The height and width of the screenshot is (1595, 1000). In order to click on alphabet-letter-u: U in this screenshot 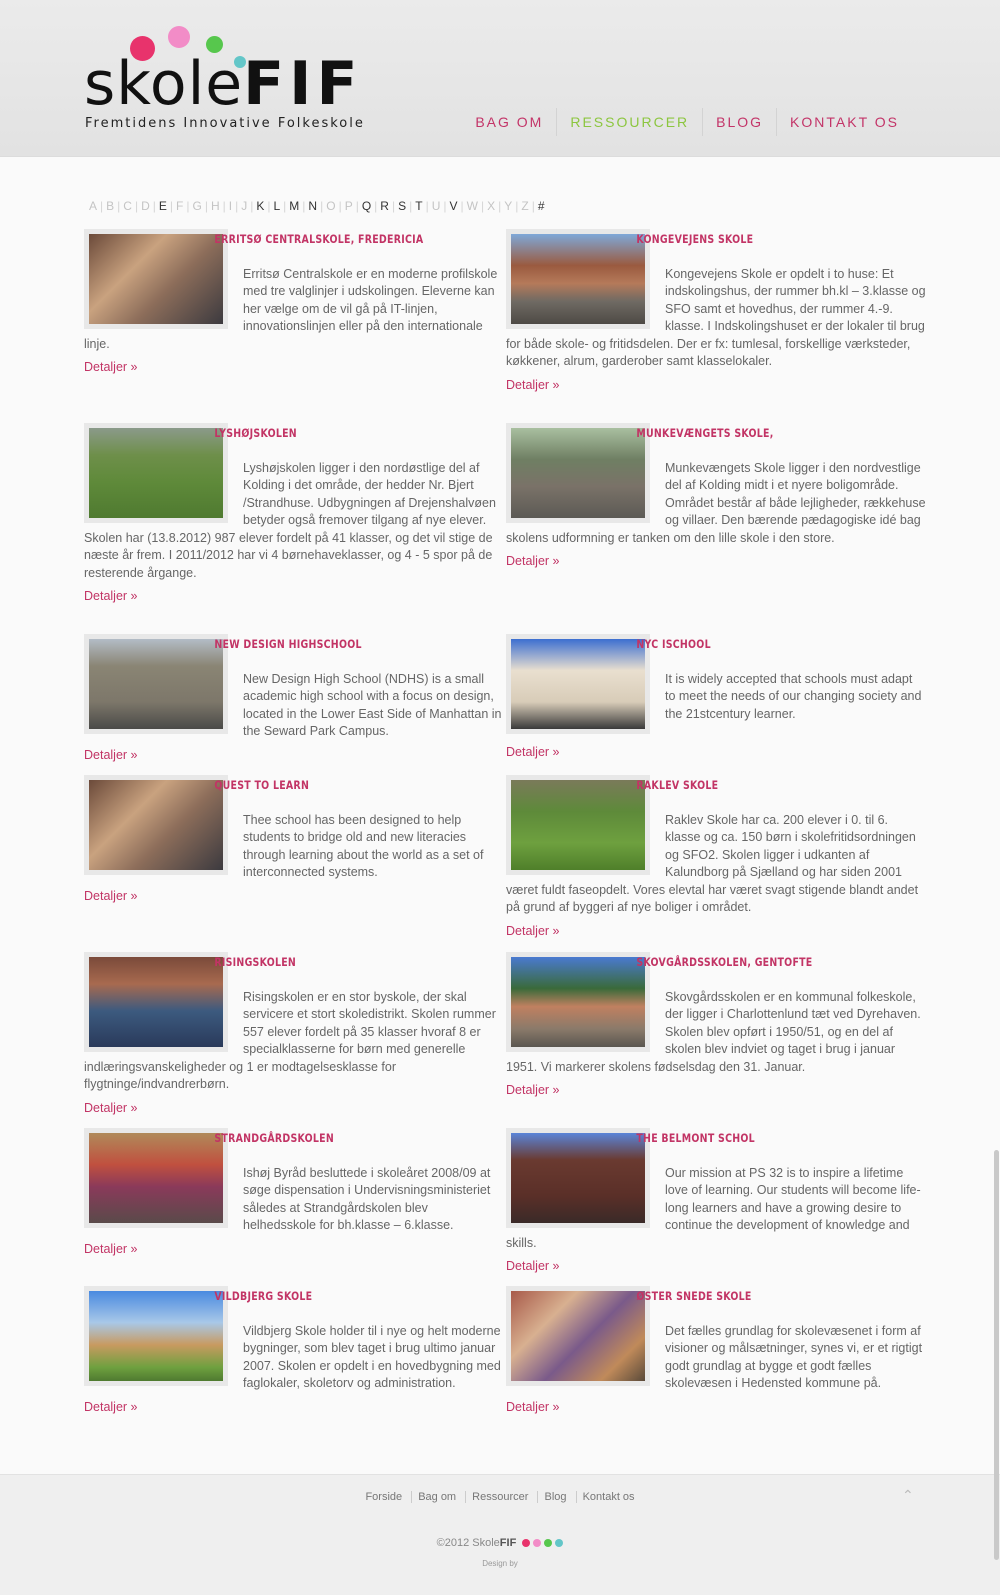, I will do `click(436, 206)`.